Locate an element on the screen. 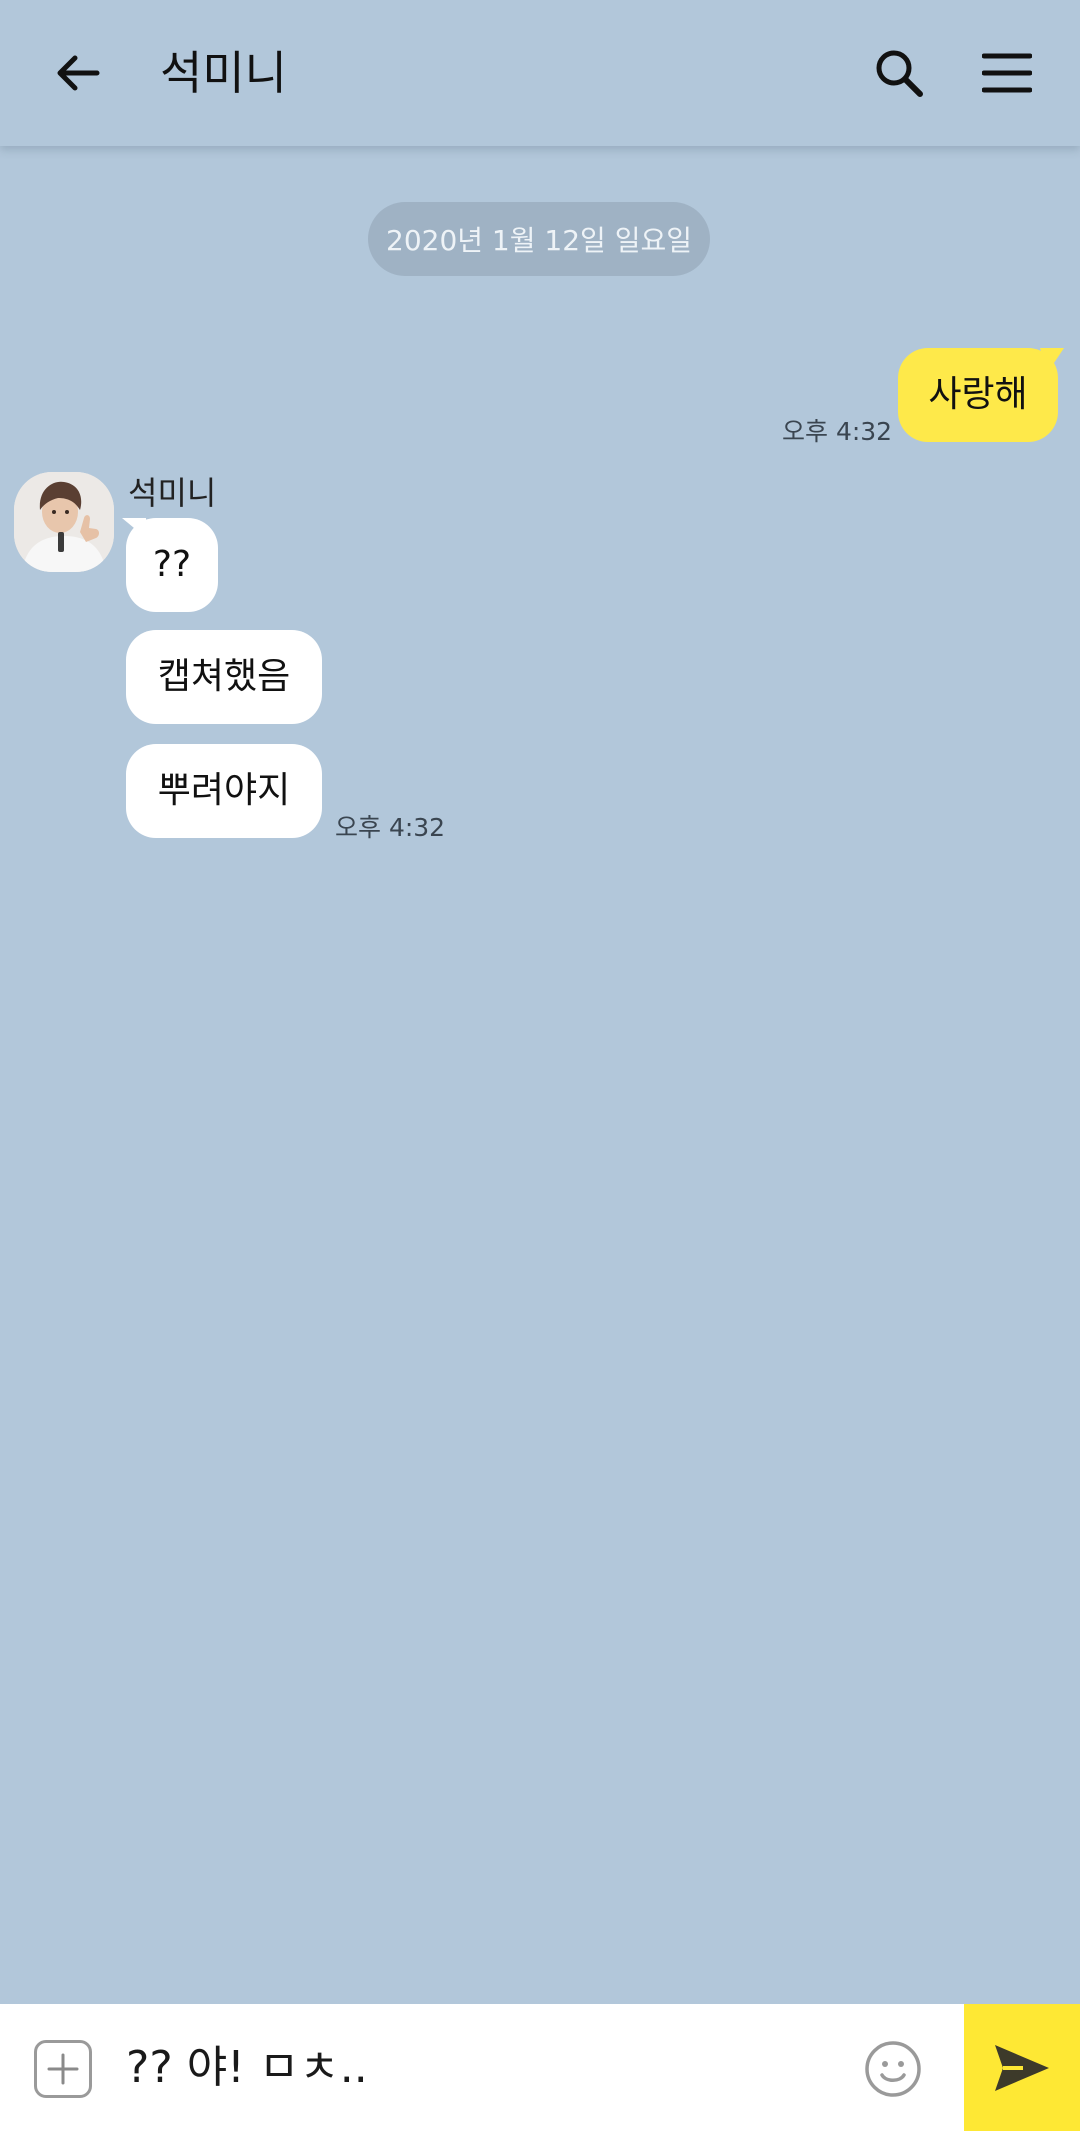 This screenshot has width=1080, height=2131. received-message-bubble: ?? is located at coordinates (172, 565).